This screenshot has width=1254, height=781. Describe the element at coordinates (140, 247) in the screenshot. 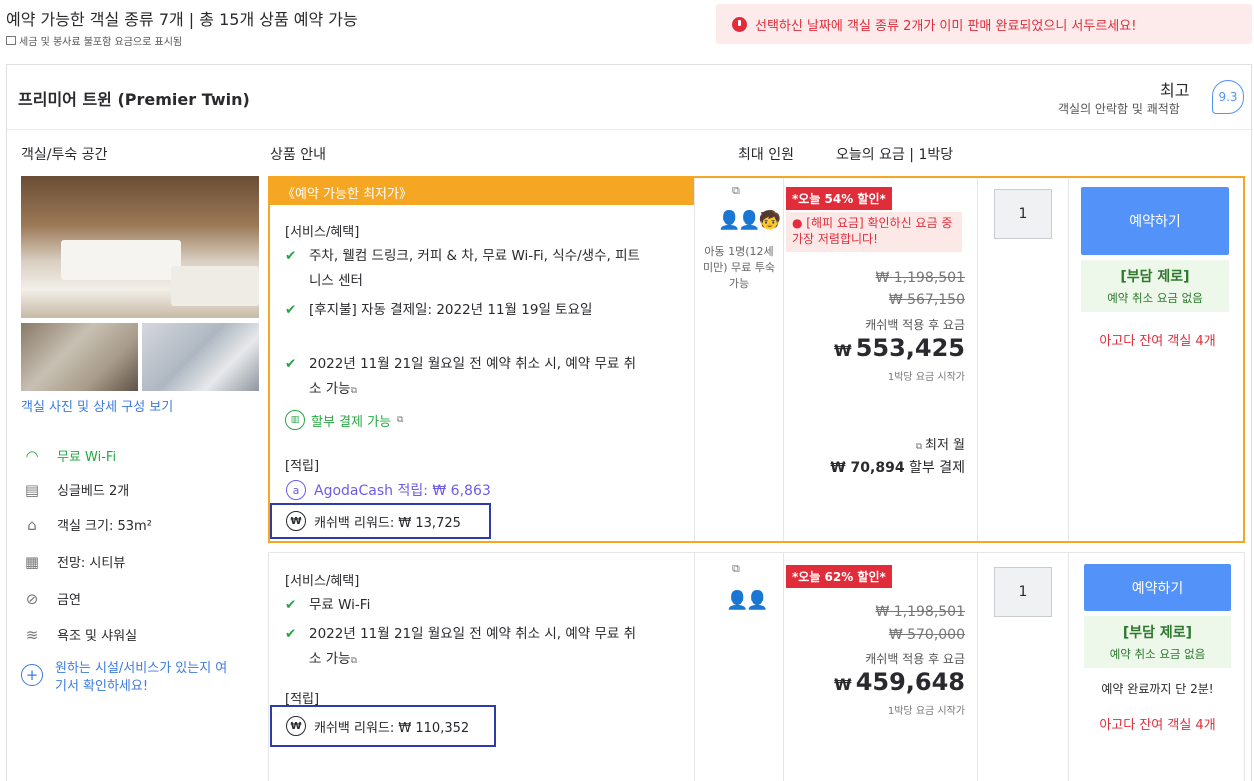

I see `room-photo-main` at that location.